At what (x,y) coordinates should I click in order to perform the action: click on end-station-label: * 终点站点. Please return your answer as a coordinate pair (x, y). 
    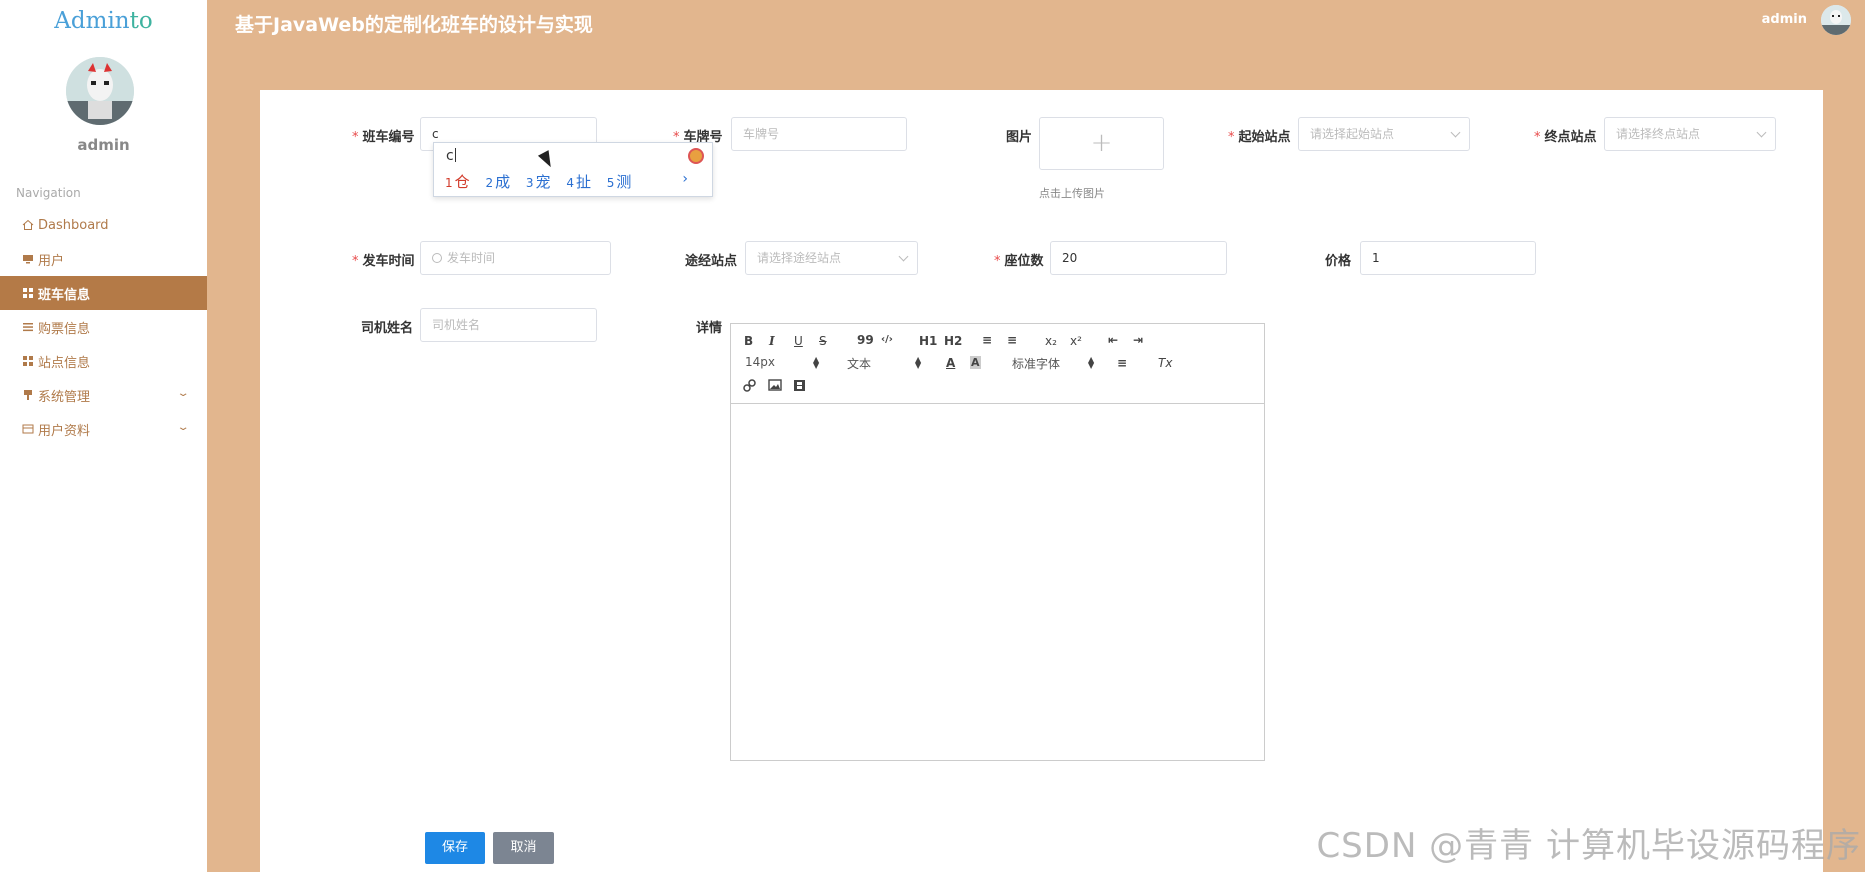
    Looking at the image, I should click on (1565, 137).